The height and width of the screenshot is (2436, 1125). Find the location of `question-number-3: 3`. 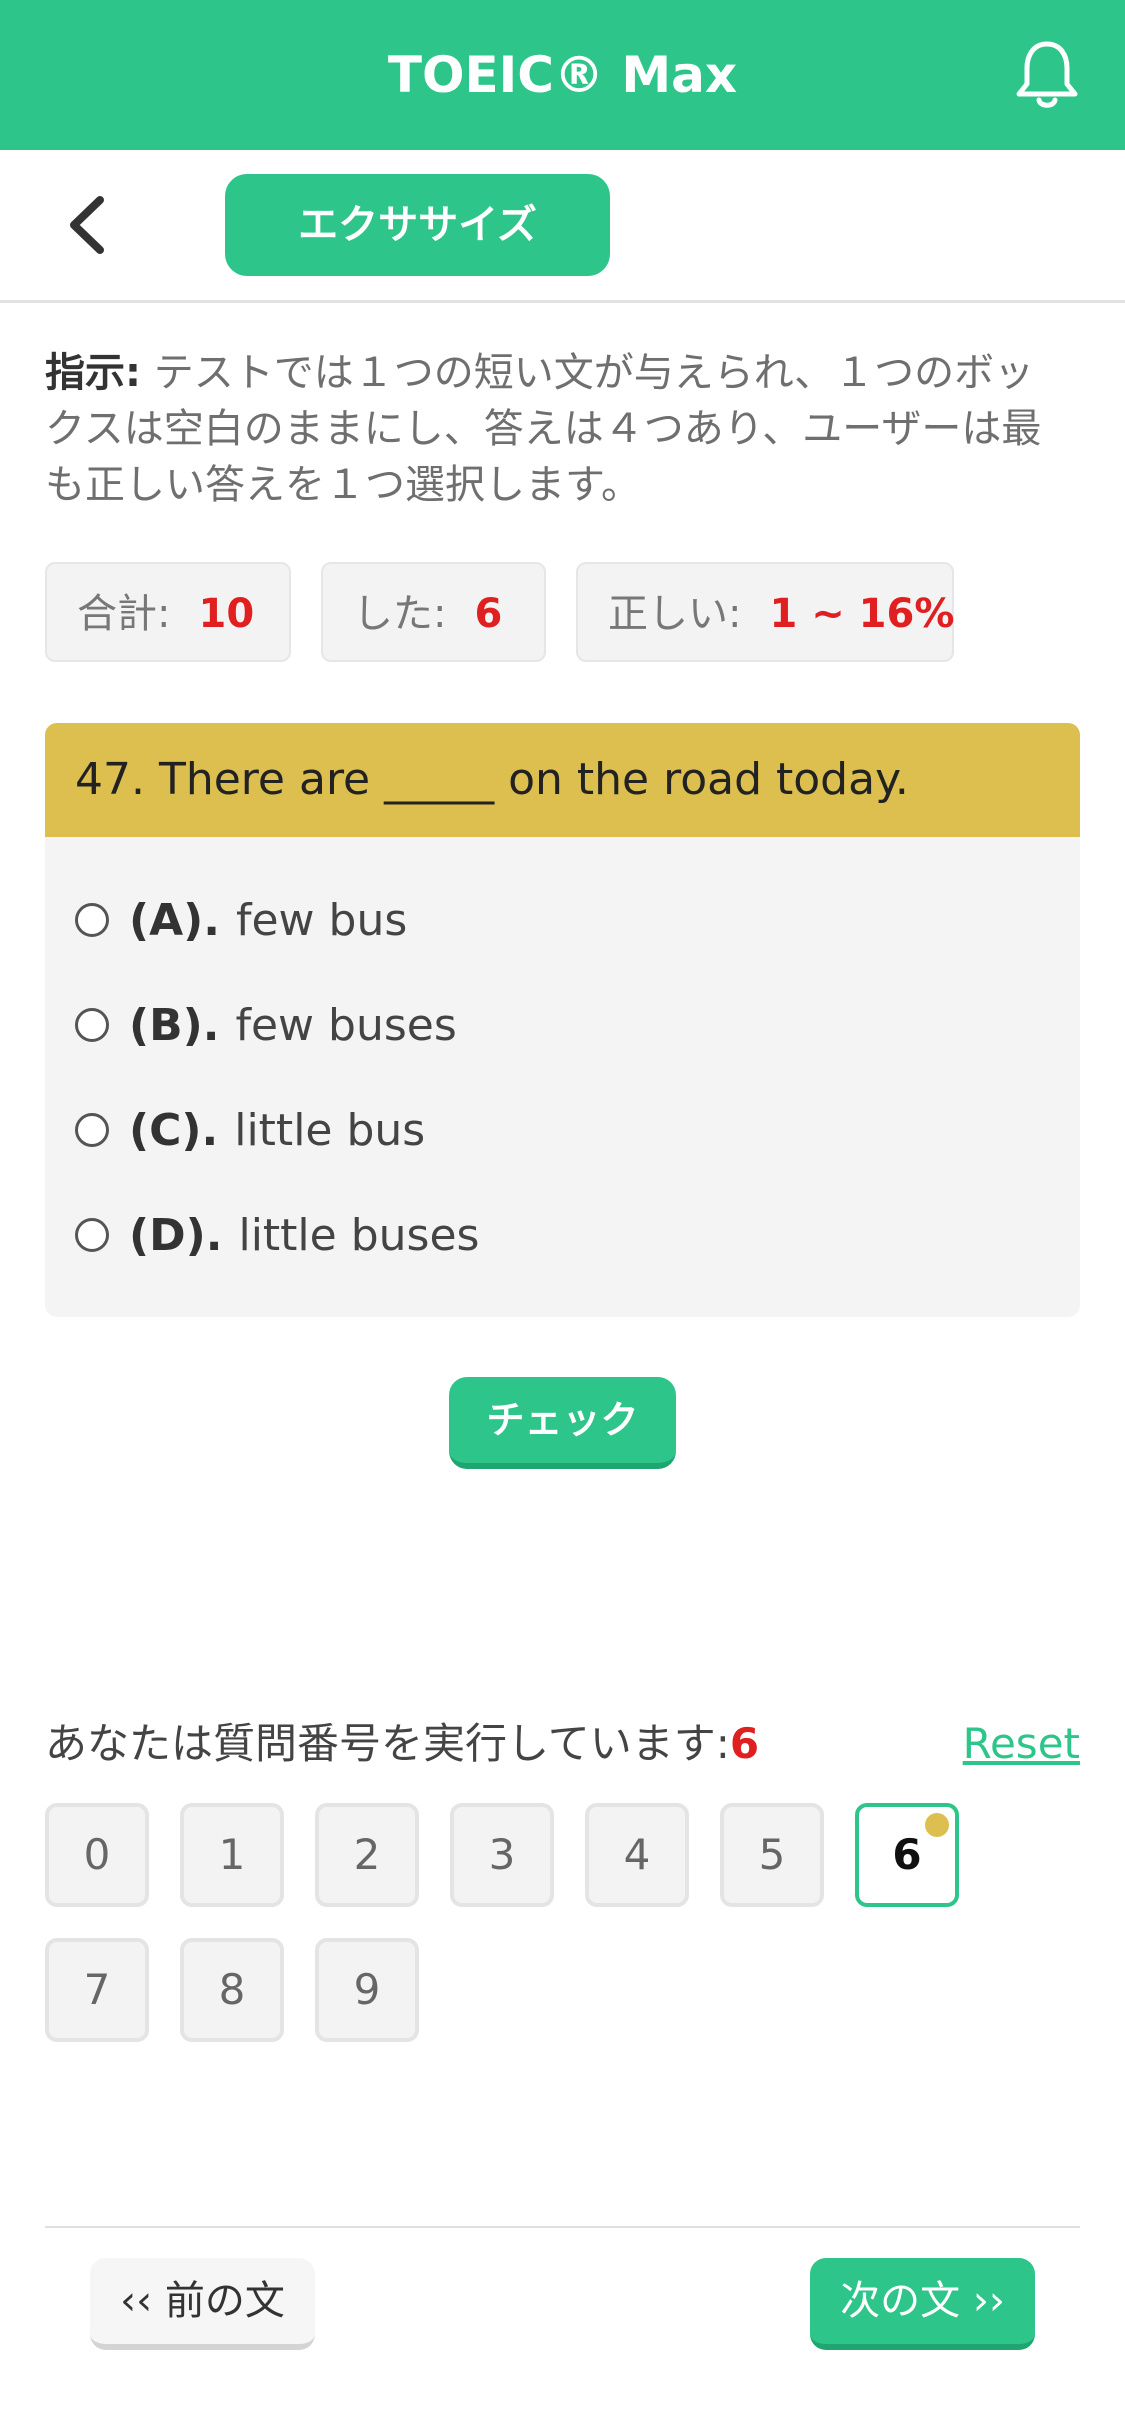

question-number-3: 3 is located at coordinates (502, 1855).